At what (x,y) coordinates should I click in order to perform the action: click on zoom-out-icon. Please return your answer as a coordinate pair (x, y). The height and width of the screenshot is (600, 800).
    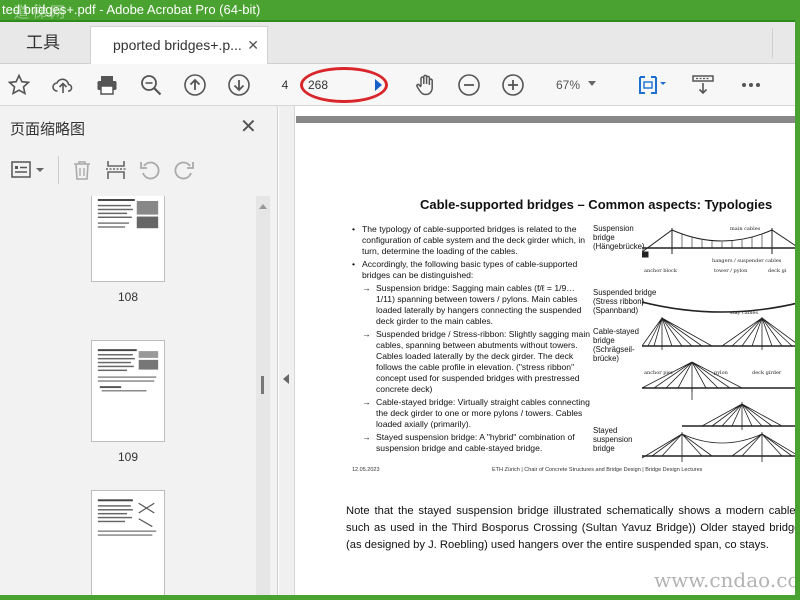
    Looking at the image, I should click on (469, 85).